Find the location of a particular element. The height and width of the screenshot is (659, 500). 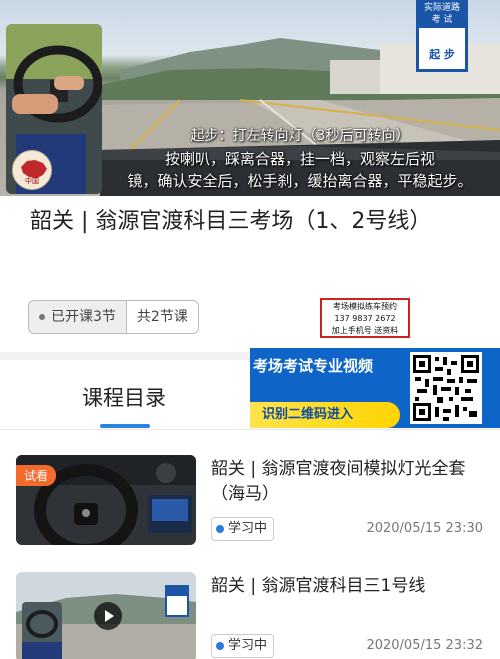

booking-note-line1: 考场模拟练车预约 is located at coordinates (365, 306).